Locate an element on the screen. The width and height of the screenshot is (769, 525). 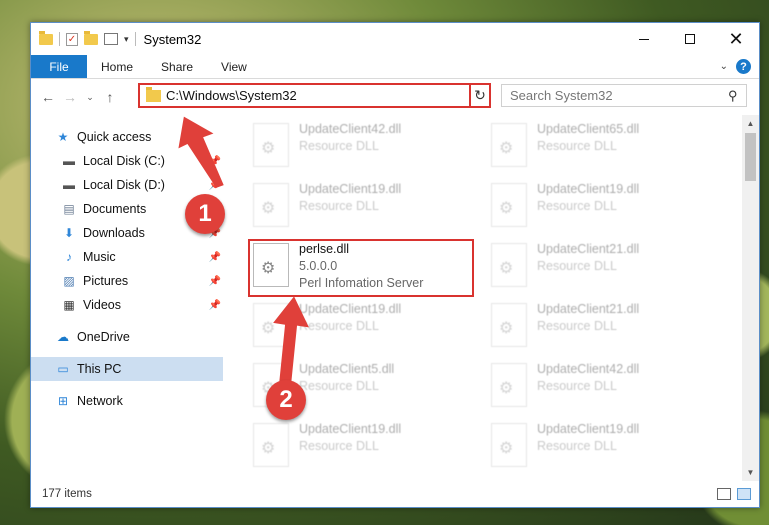
sidebar-item-videos: ▦ Videos 📌 is located at coordinates (127, 305).